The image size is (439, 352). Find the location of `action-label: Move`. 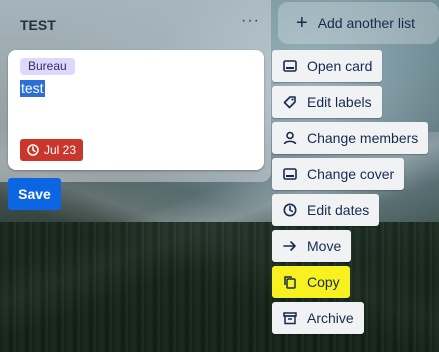

action-label: Move is located at coordinates (324, 246).